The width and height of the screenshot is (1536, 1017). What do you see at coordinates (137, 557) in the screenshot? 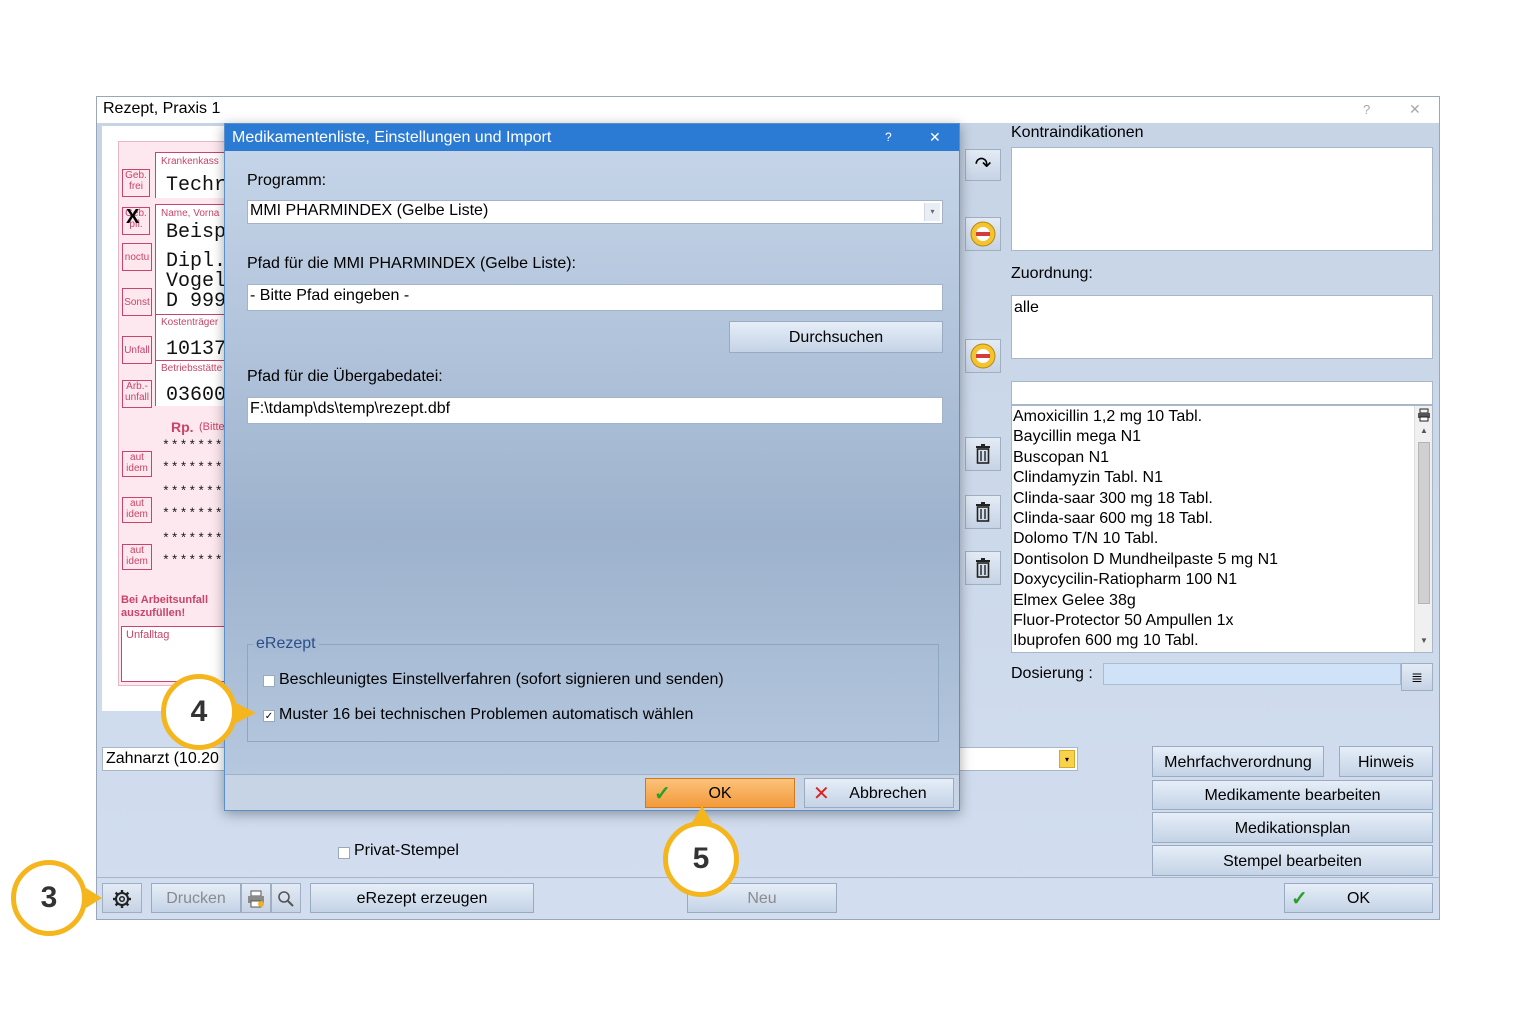
I see `aut-idem-box-3: aut idem` at bounding box center [137, 557].